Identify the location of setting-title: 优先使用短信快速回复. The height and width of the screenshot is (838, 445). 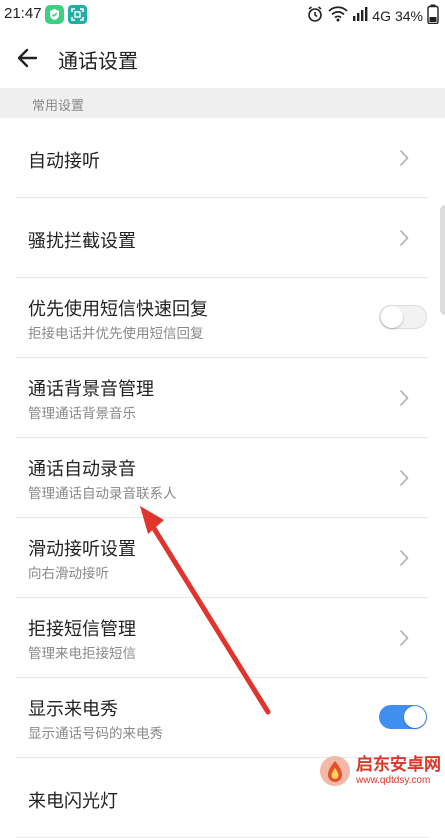
(118, 309).